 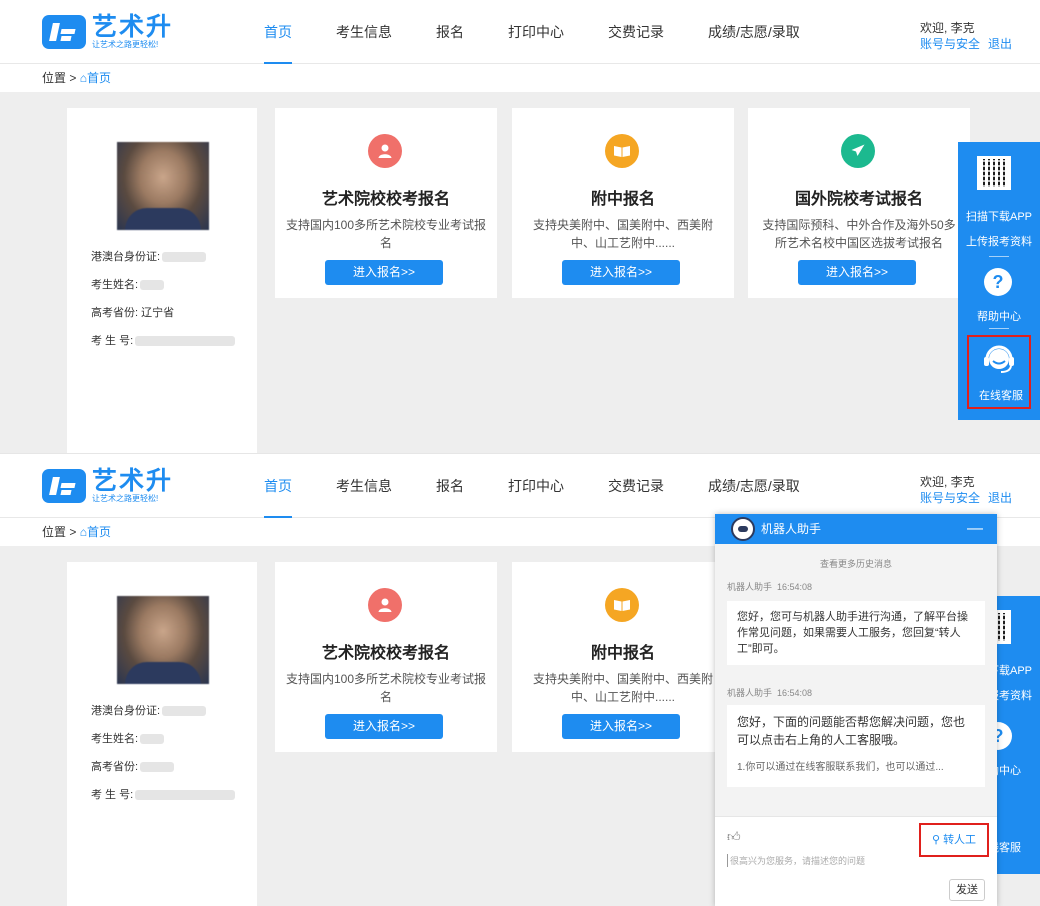 What do you see at coordinates (859, 234) in the screenshot?
I see `card-desc: 支持国际预科、中外合作及海外50多所艺术名校中国区选拔考试报名` at bounding box center [859, 234].